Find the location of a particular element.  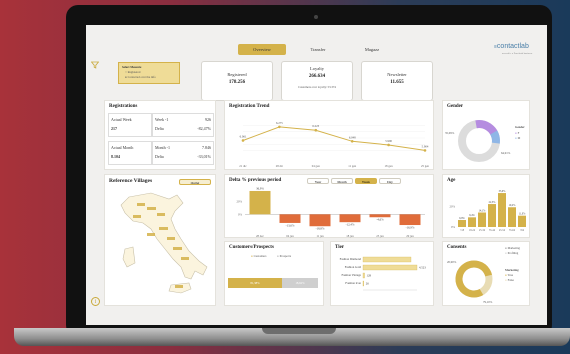

kpi-label: Loyalty is located at coordinates (317, 68).